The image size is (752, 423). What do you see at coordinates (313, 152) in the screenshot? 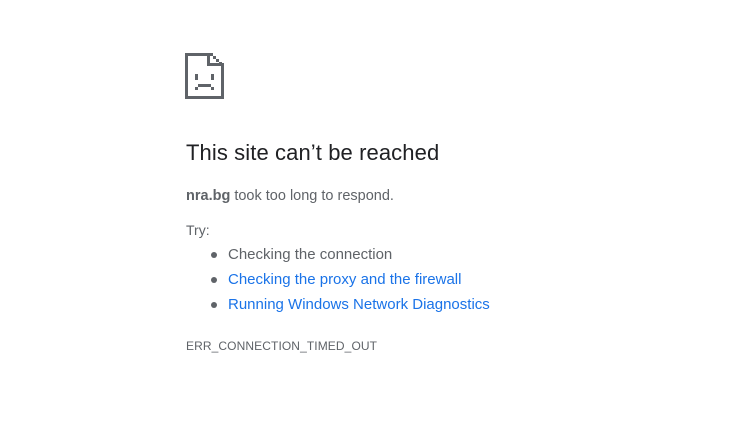
I see `page-title: This site can’t be reached` at bounding box center [313, 152].